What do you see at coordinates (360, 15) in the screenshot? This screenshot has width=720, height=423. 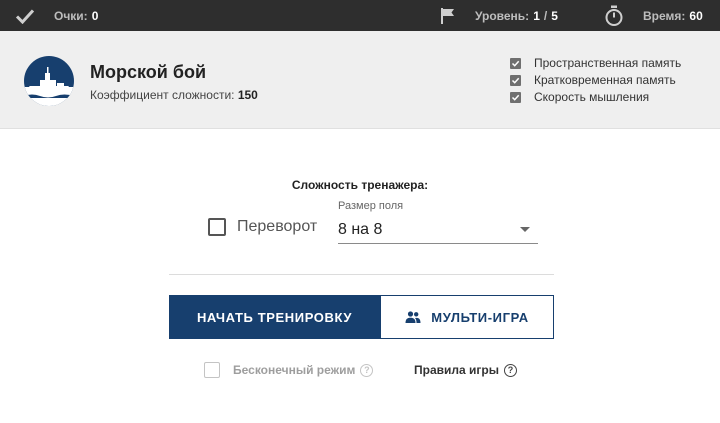 I see `status-bar: Очки: 0 Уровень: 1 / 5 Время: 60` at bounding box center [360, 15].